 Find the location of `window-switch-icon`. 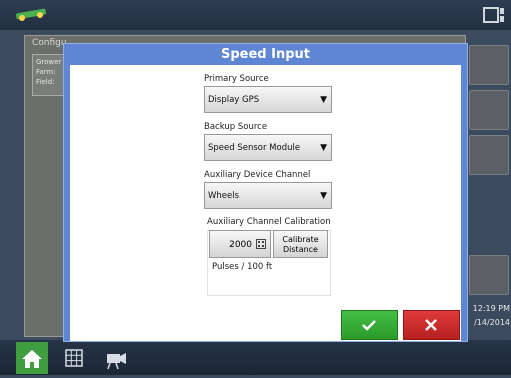

window-switch-icon is located at coordinates (494, 15).